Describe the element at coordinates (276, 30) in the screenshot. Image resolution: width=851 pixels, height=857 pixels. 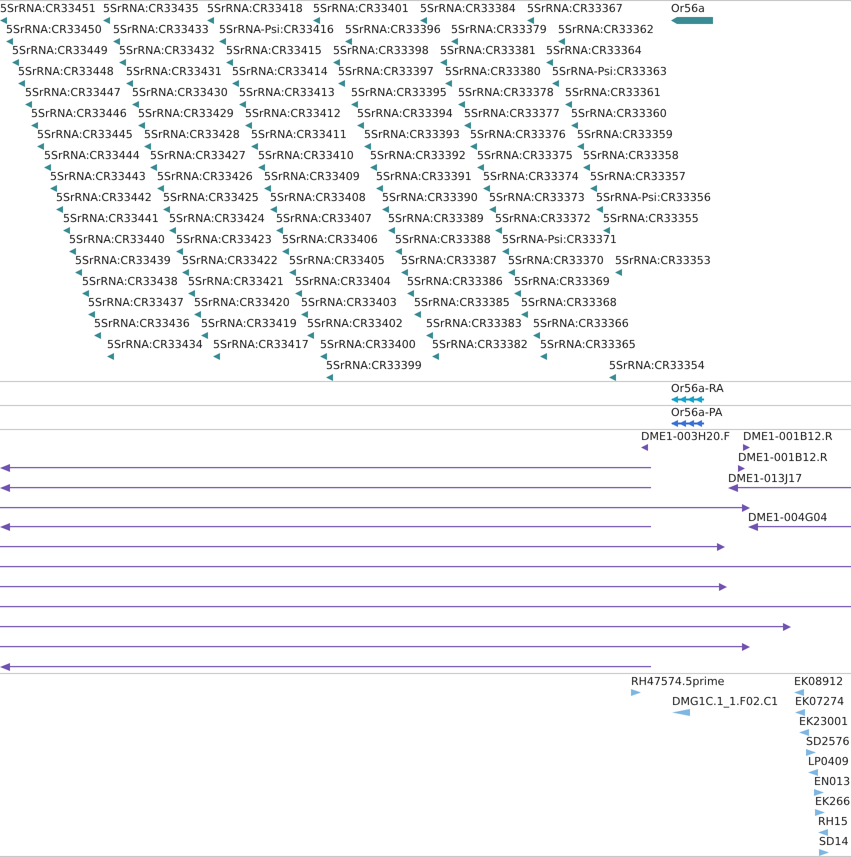
I see `feature-label: 5SrRNA-Psi:CR33416` at that location.